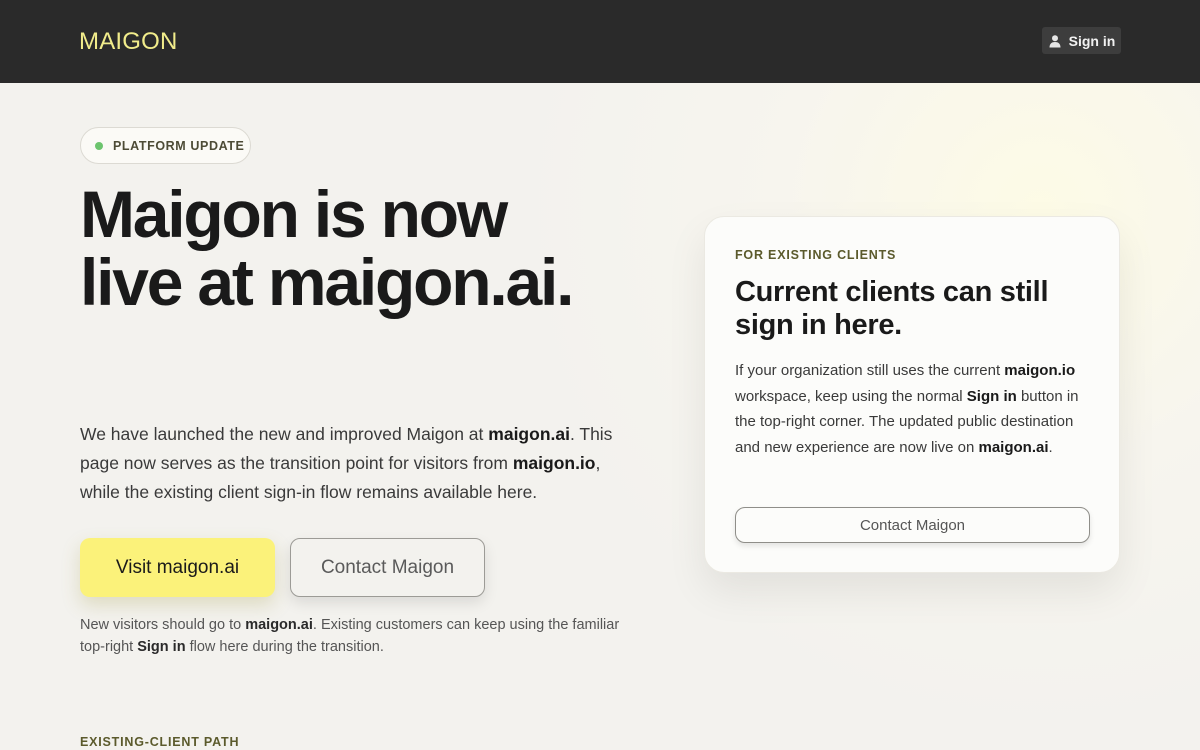 This screenshot has height=750, width=1200. Describe the element at coordinates (991, 396) in the screenshot. I see `card-bold-2: Sign in` at that location.